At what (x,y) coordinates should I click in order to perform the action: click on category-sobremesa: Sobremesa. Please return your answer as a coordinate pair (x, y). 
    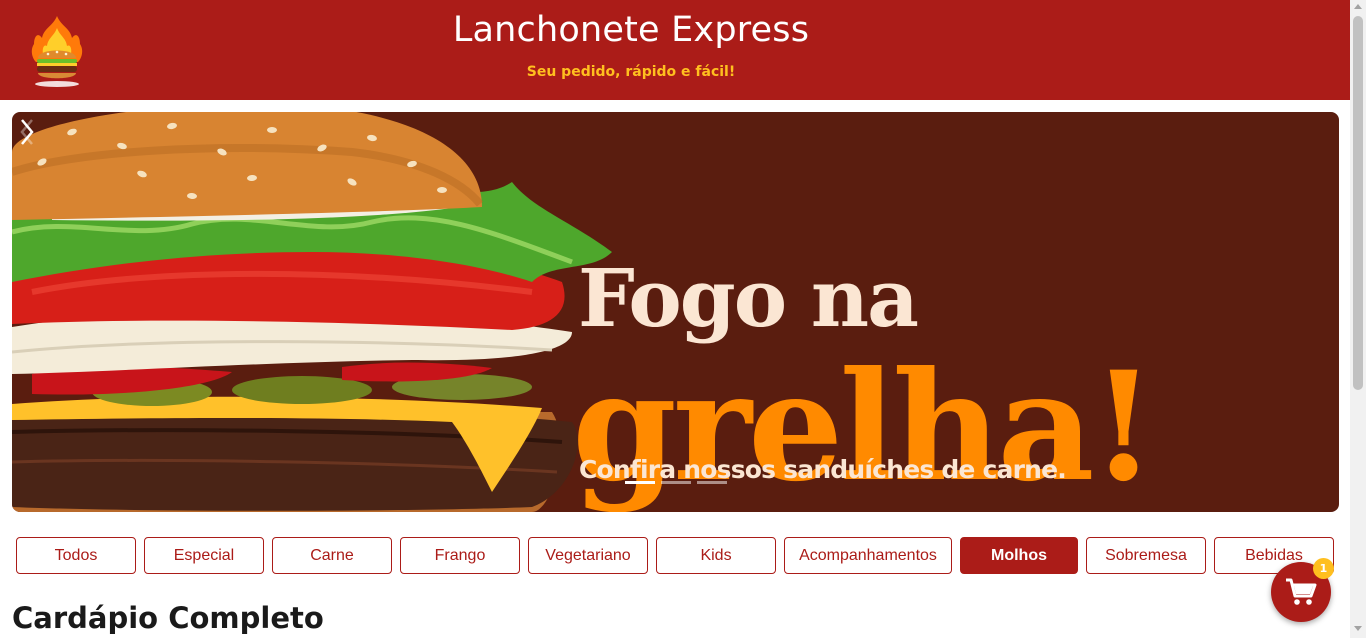
    Looking at the image, I should click on (1146, 555).